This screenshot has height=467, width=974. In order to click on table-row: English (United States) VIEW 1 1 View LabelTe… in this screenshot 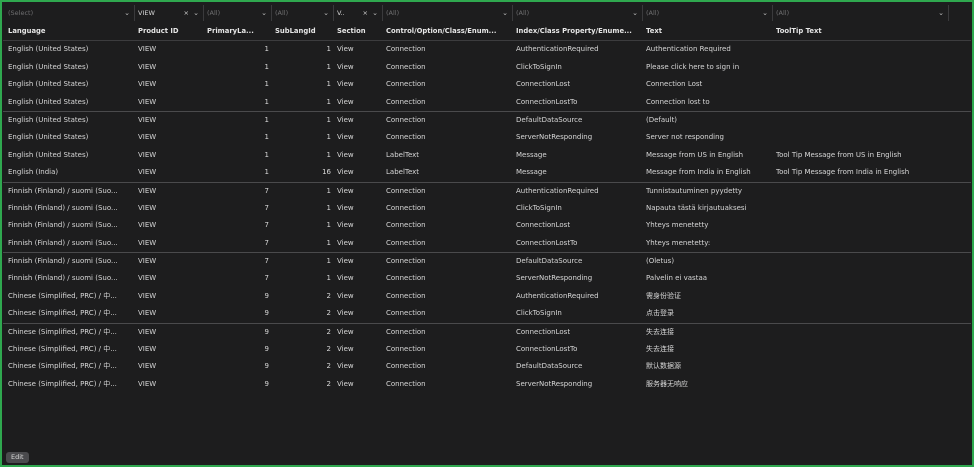, I will do `click(487, 155)`.